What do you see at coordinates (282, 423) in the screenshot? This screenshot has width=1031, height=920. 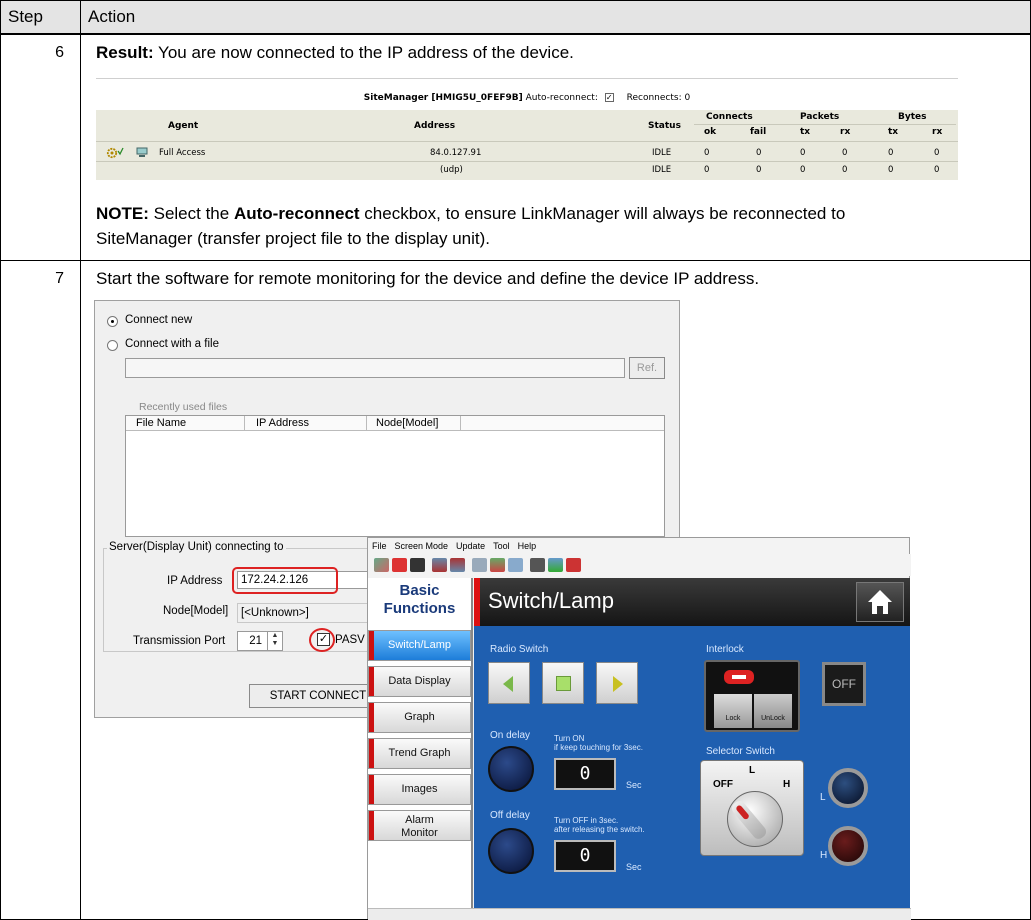 I see `col-ip-address: IP Address` at bounding box center [282, 423].